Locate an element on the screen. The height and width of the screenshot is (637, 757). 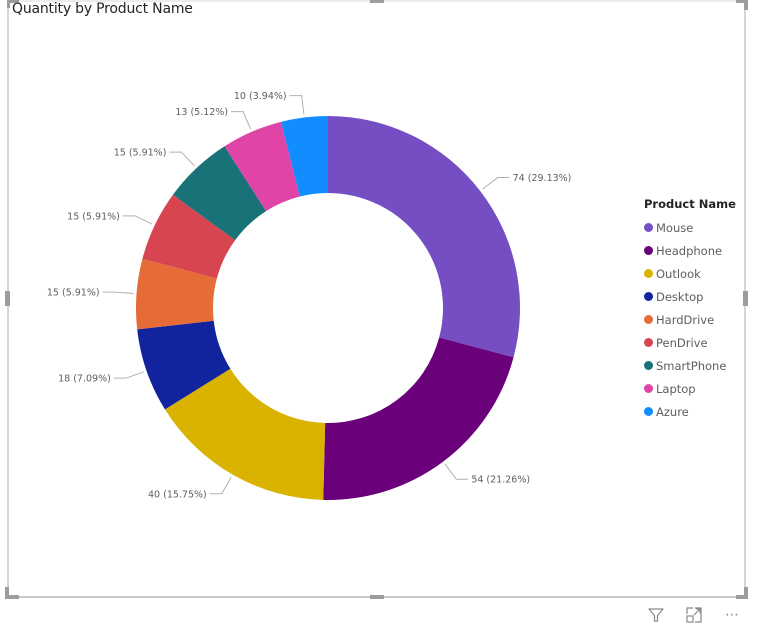
legend-item-smartphone: SmartPhone is located at coordinates (690, 365).